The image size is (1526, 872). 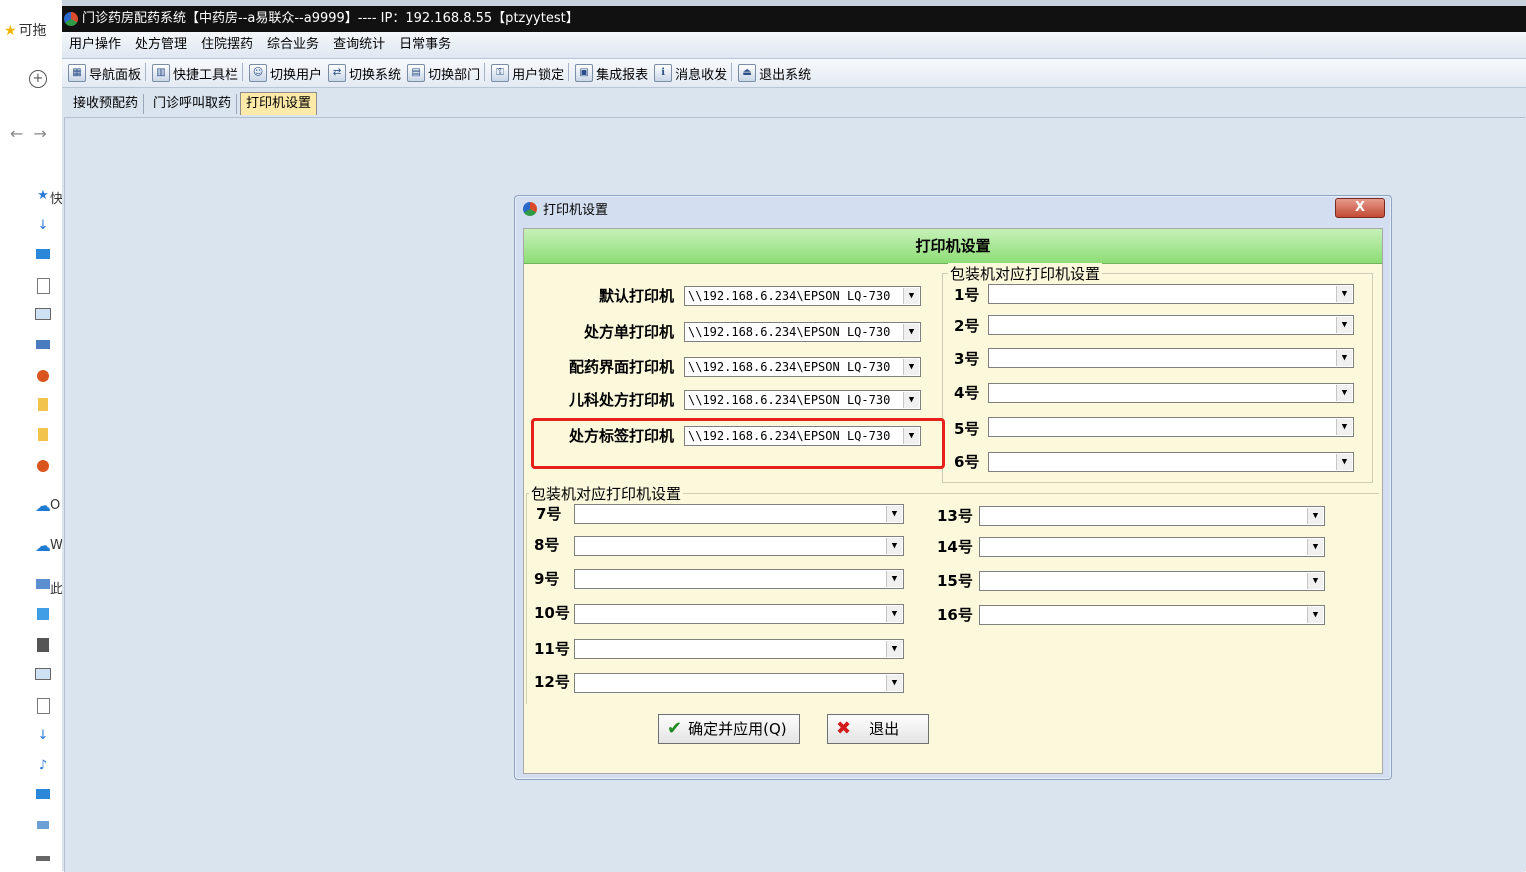 I want to click on menu-prescription-mgmt: 处方管理, so click(x=161, y=45).